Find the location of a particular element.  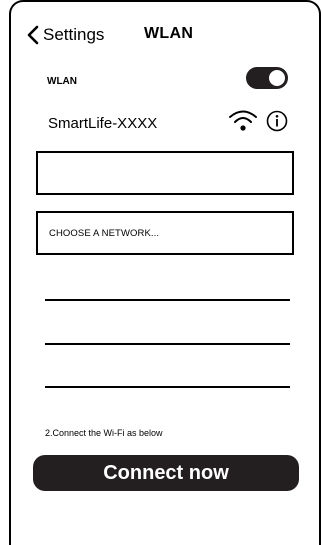

nav-bar: Settings is located at coordinates (65, 35).